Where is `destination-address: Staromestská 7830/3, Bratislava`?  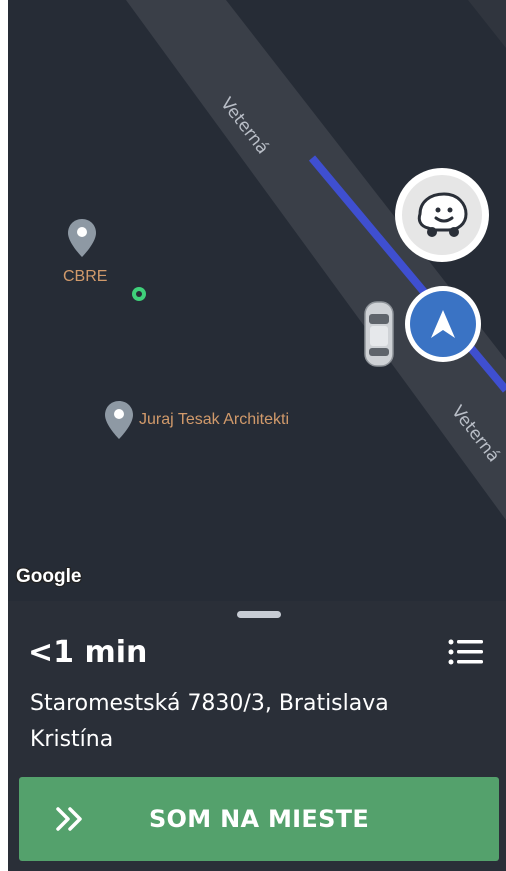
destination-address: Staromestská 7830/3, Bratislava is located at coordinates (209, 703).